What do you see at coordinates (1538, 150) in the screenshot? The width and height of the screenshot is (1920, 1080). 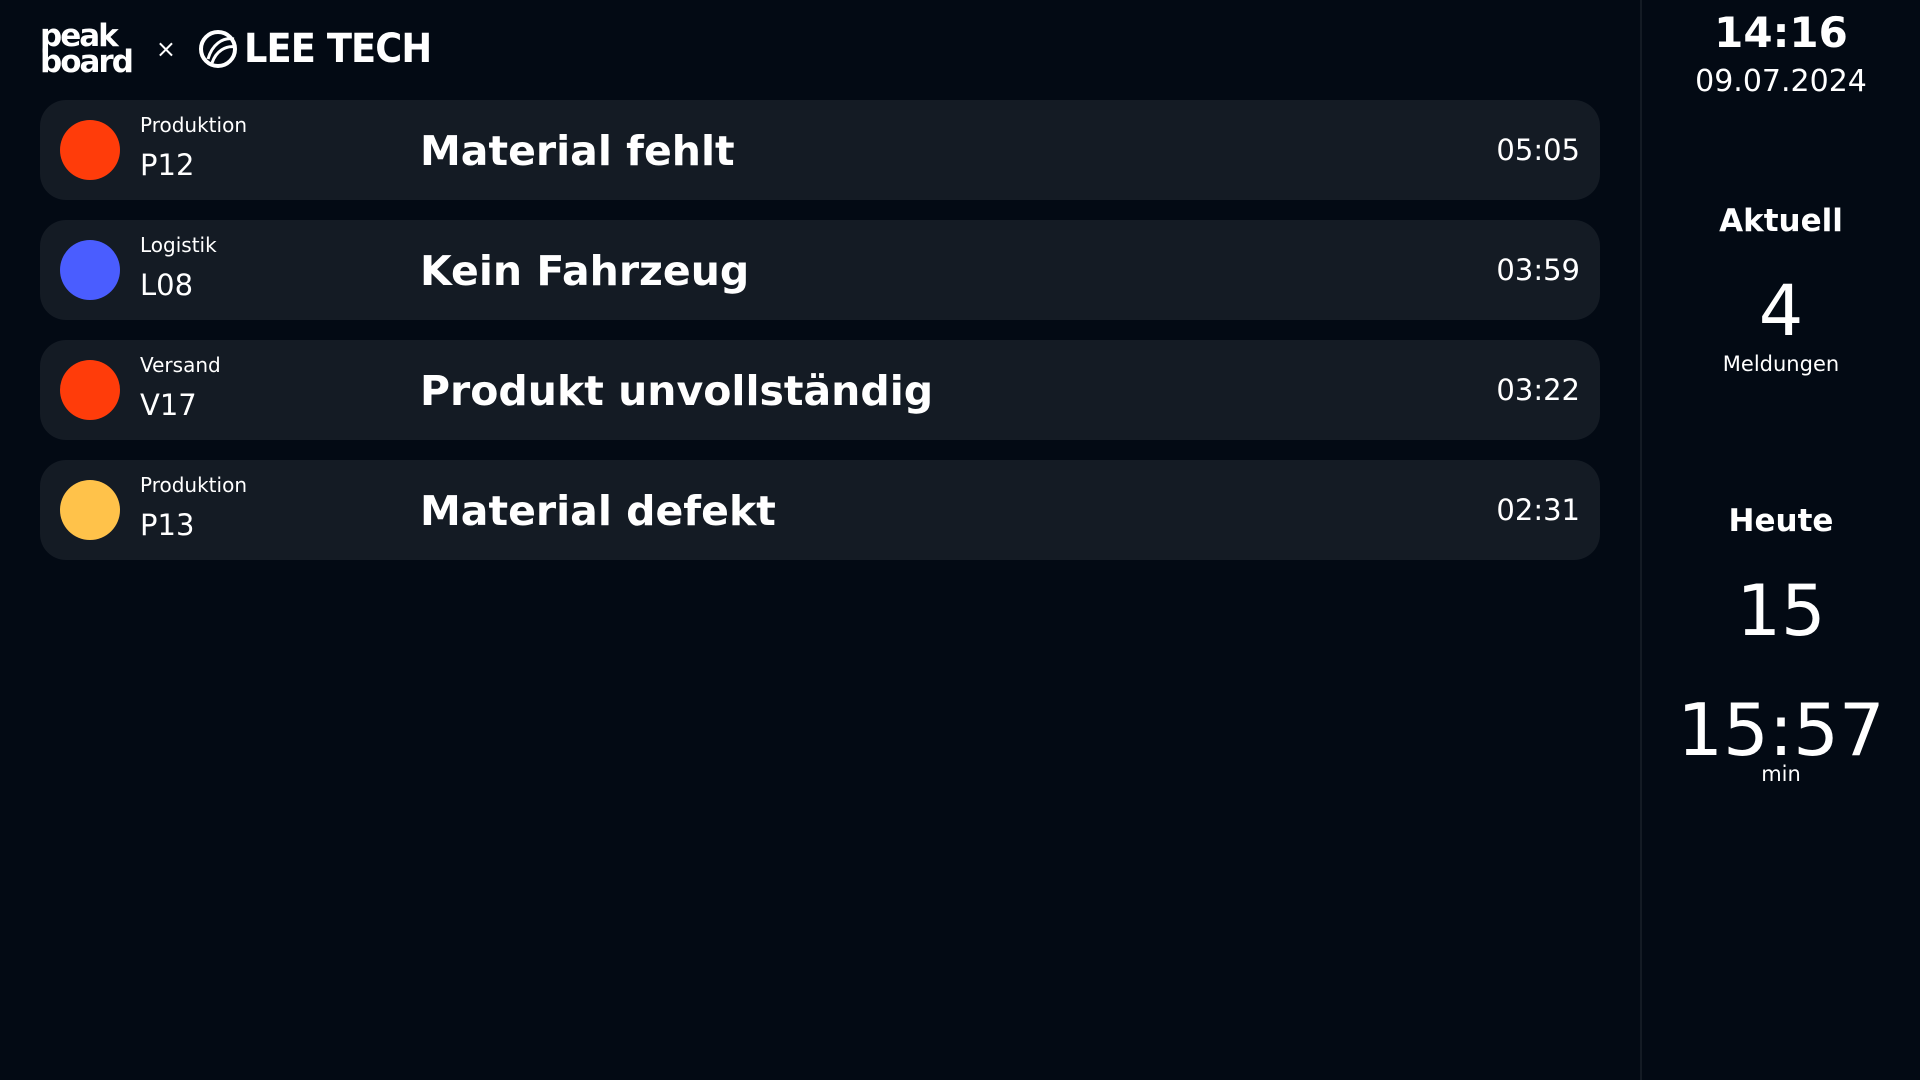 I see `alert-duration: 05:05` at bounding box center [1538, 150].